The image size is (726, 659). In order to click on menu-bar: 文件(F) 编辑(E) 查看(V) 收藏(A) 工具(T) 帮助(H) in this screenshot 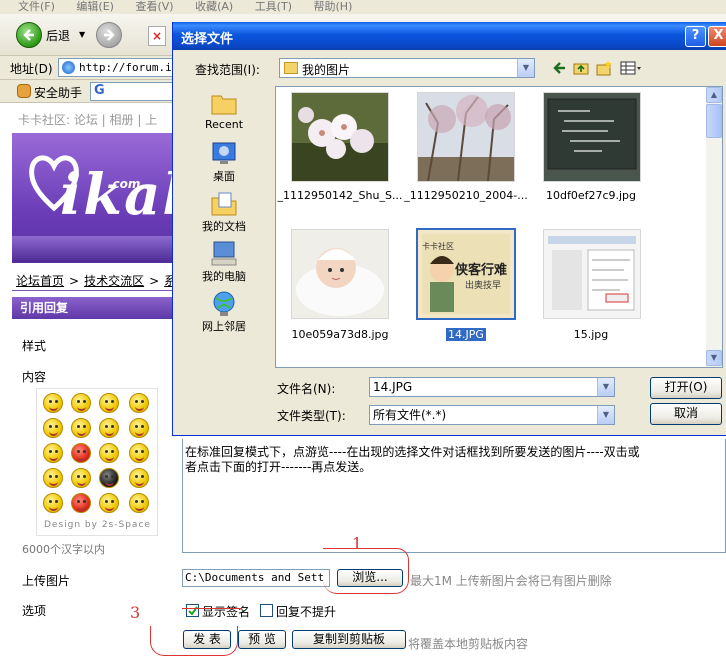, I will do `click(363, 7)`.